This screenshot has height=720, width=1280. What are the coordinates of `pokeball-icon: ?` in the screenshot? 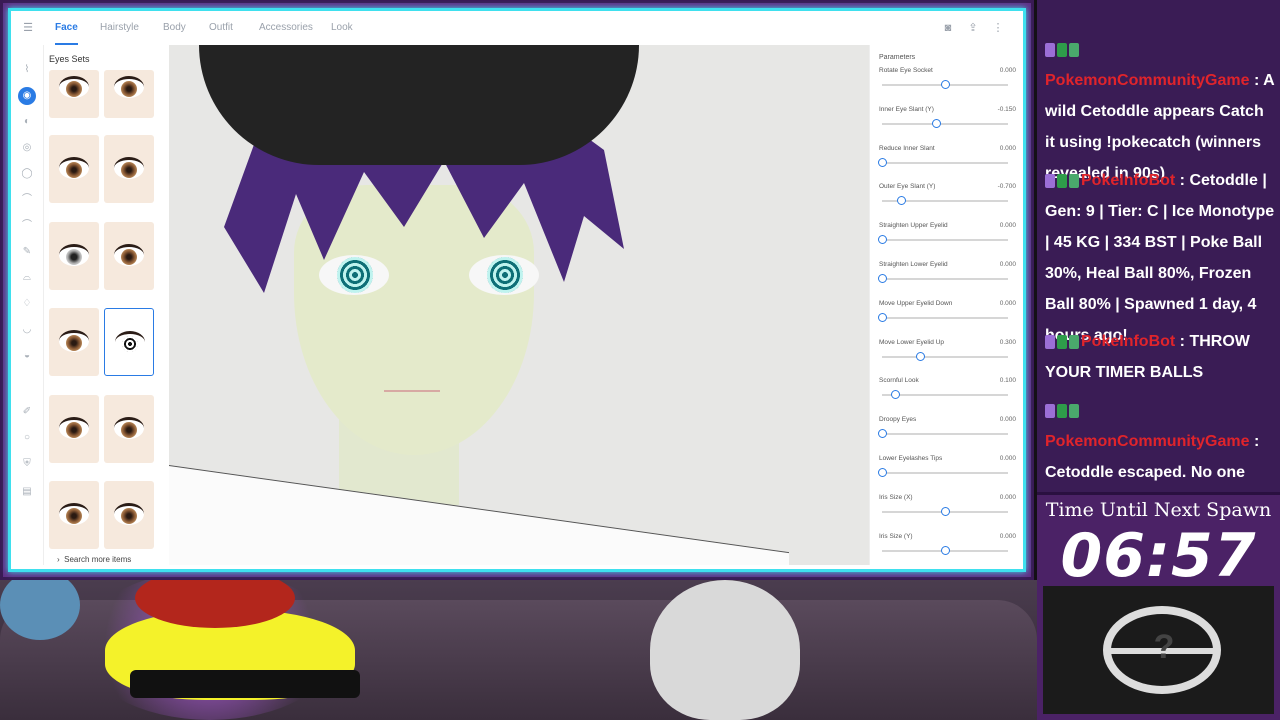 It's located at (1162, 650).